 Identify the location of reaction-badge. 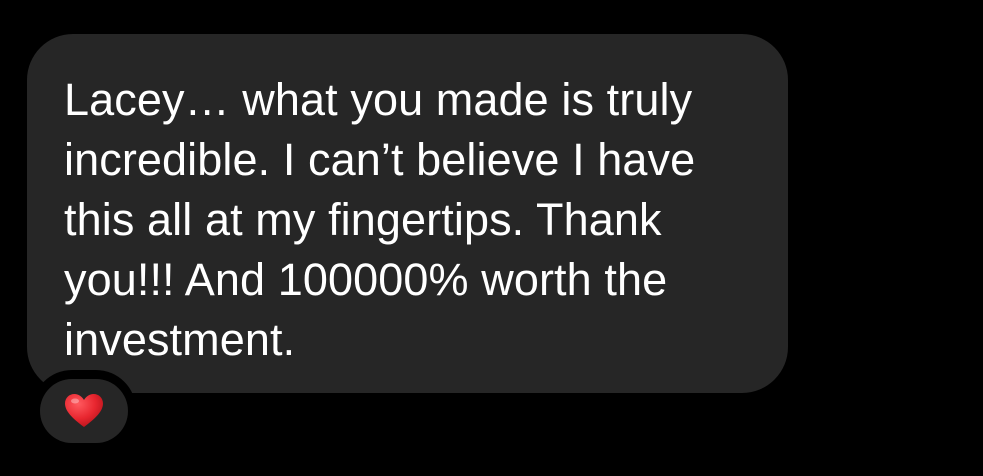
(84, 411).